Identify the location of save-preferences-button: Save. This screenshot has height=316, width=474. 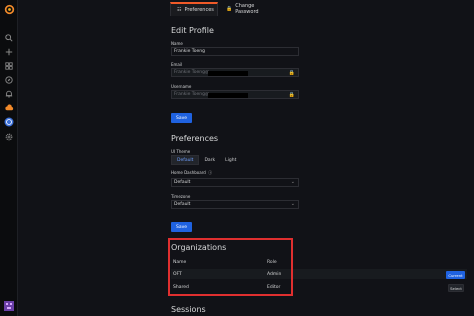
(181, 227).